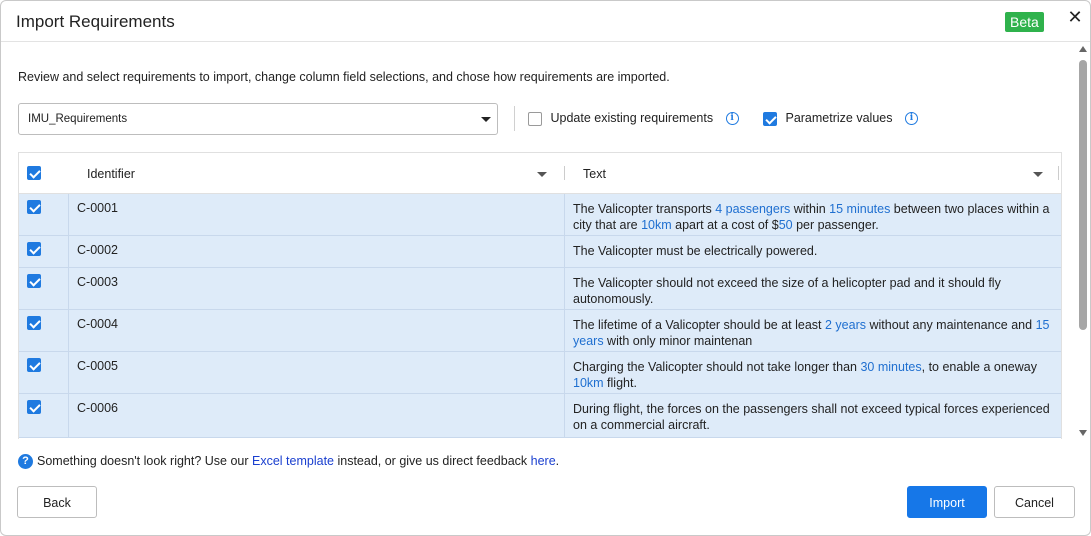 The height and width of the screenshot is (536, 1091). What do you see at coordinates (145, 461) in the screenshot?
I see `feedback-text: Something doesn't look right? Use our` at bounding box center [145, 461].